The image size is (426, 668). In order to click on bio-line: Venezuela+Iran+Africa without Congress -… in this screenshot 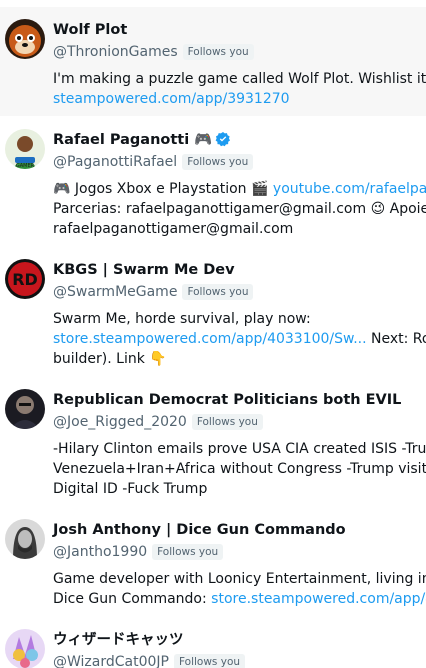, I will do `click(239, 469)`.